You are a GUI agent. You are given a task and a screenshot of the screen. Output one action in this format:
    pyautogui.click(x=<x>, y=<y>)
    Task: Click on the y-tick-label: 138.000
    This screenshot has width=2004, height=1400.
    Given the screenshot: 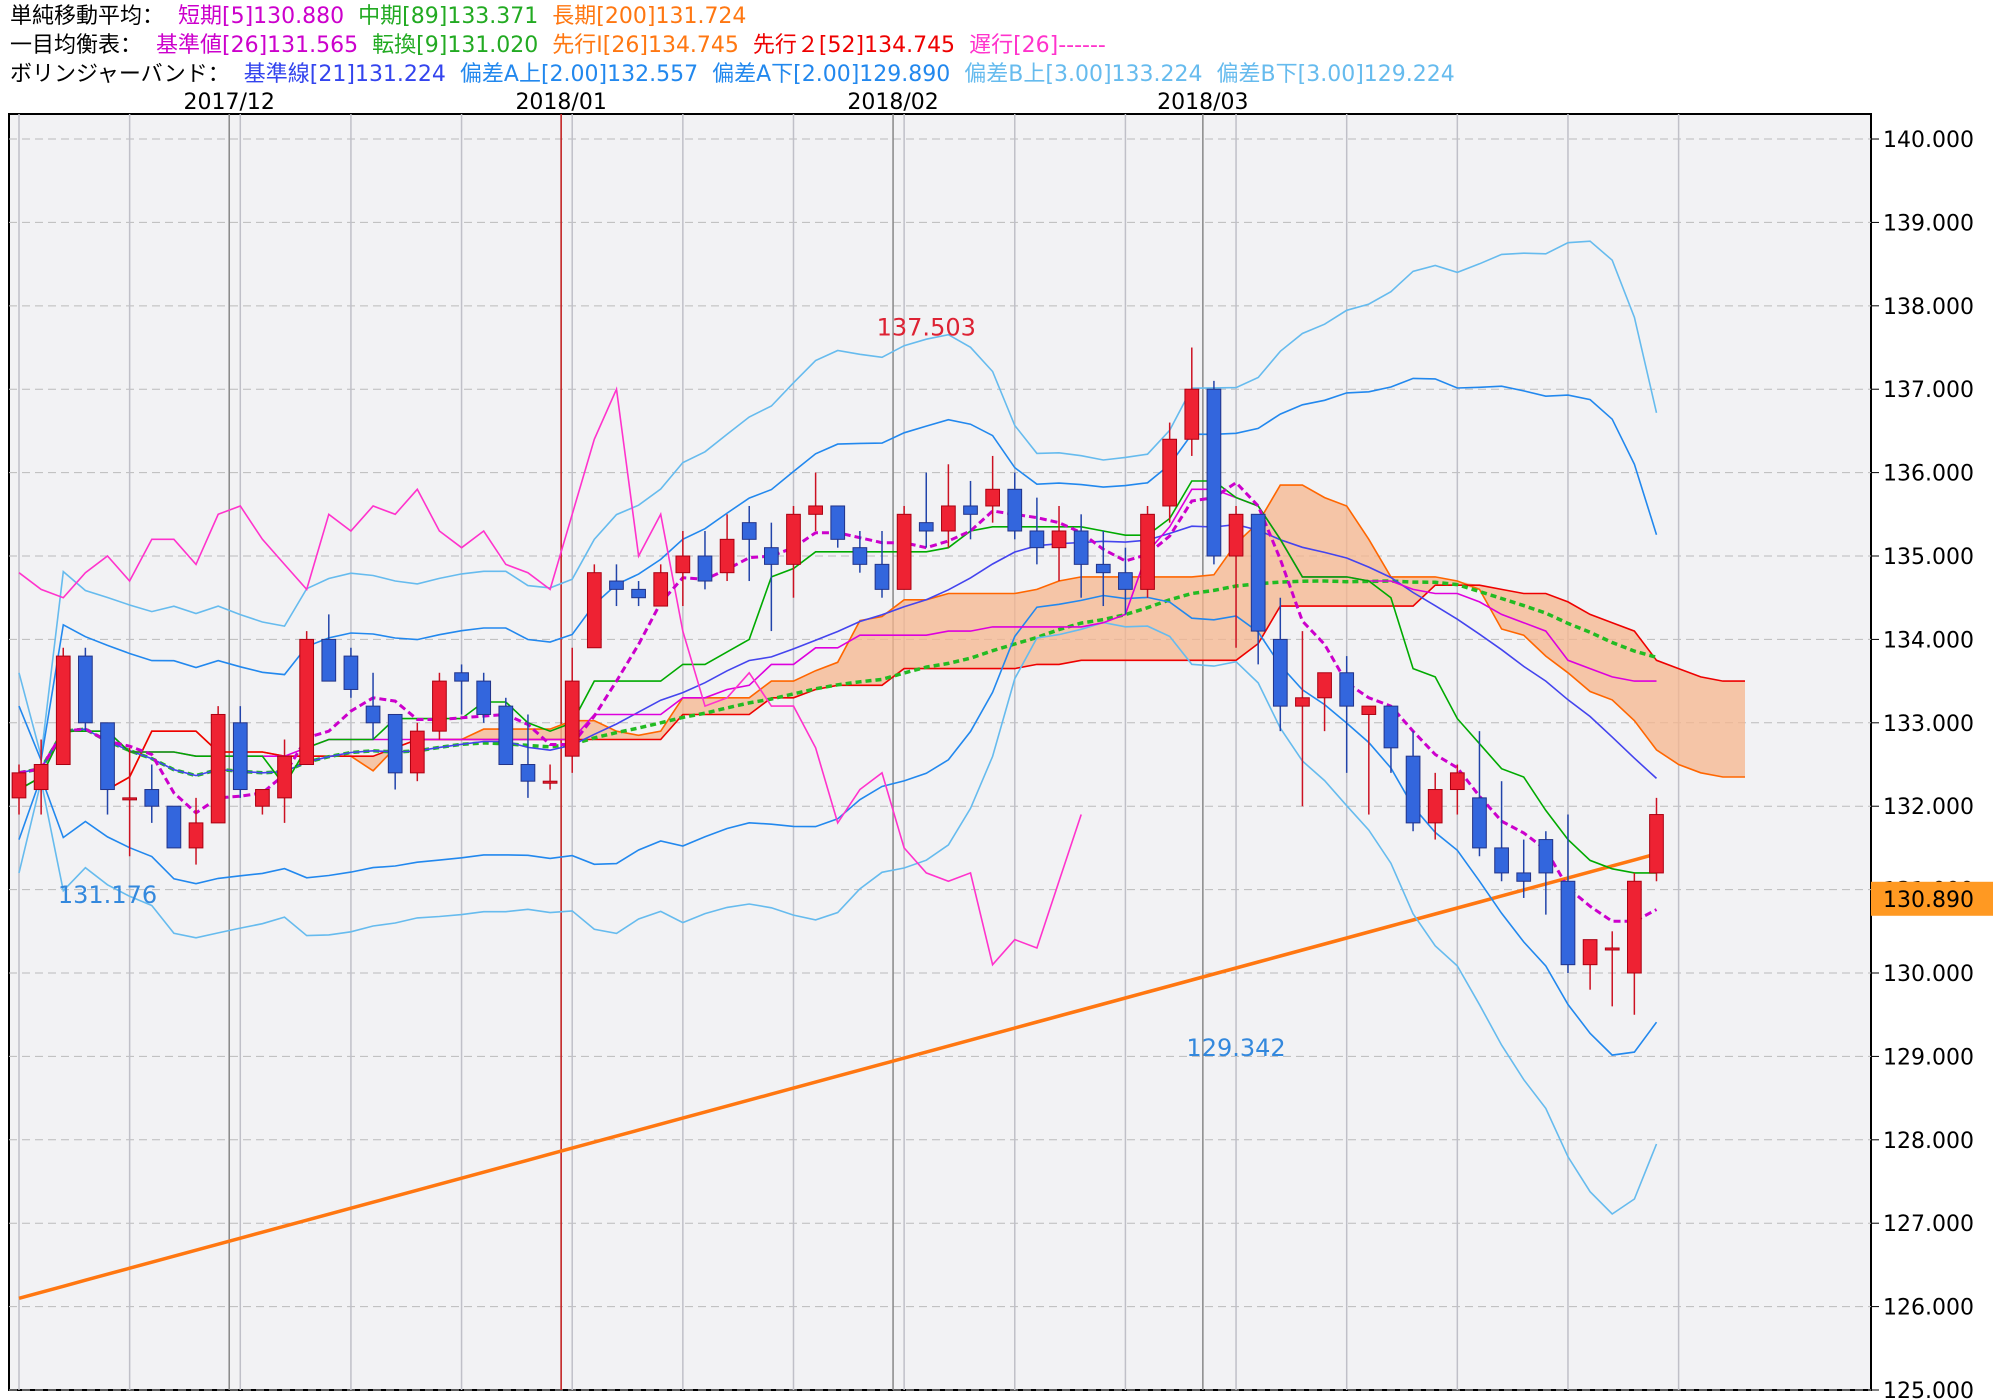 What is the action you would take?
    pyautogui.click(x=1928, y=307)
    